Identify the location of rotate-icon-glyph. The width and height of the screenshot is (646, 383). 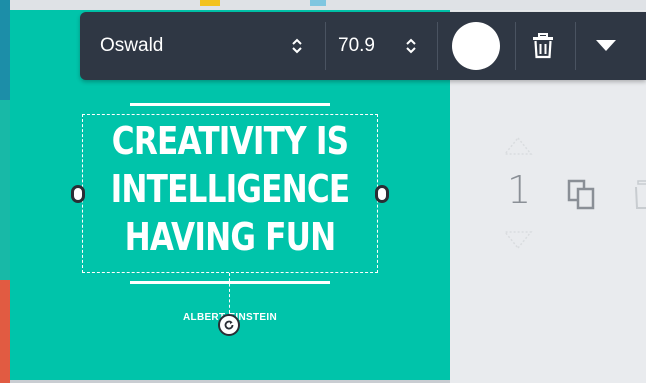
(229, 325).